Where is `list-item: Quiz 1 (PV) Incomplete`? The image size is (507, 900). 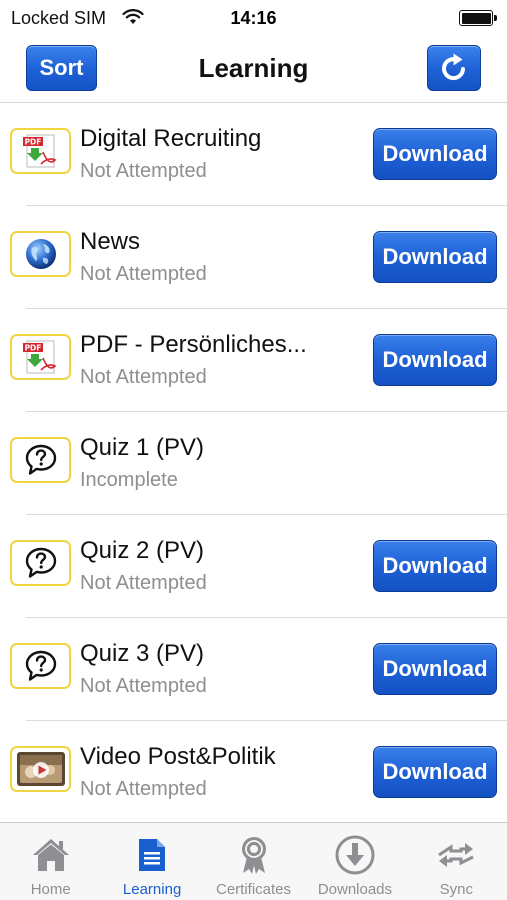
list-item: Quiz 1 (PV) Incomplete is located at coordinates (253, 463).